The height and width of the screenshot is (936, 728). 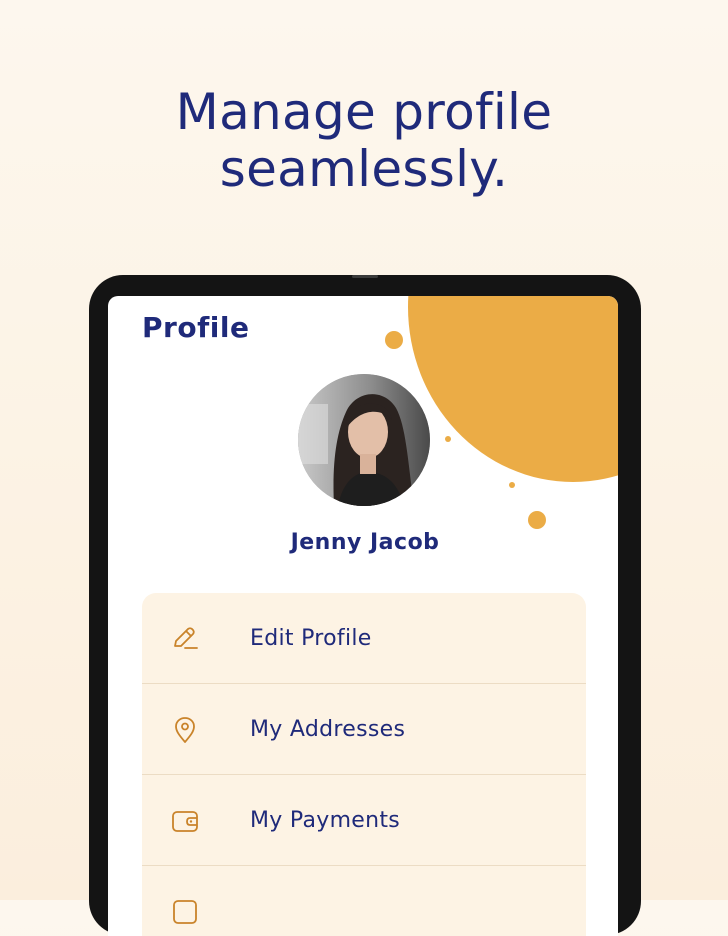 What do you see at coordinates (185, 730) in the screenshot?
I see `location-pin-icon` at bounding box center [185, 730].